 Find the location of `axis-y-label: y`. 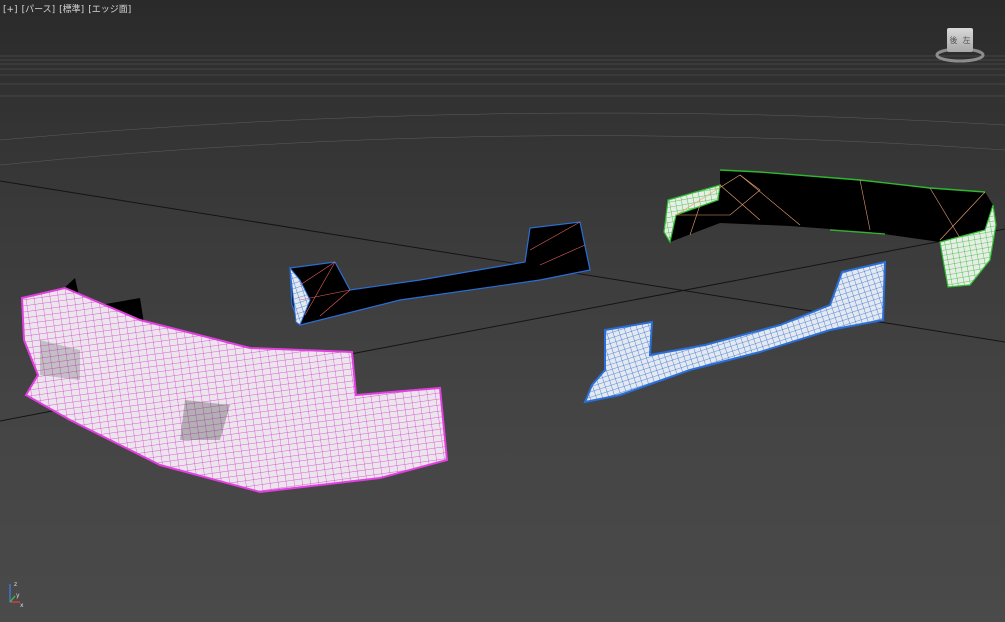

axis-y-label: y is located at coordinates (18, 595).